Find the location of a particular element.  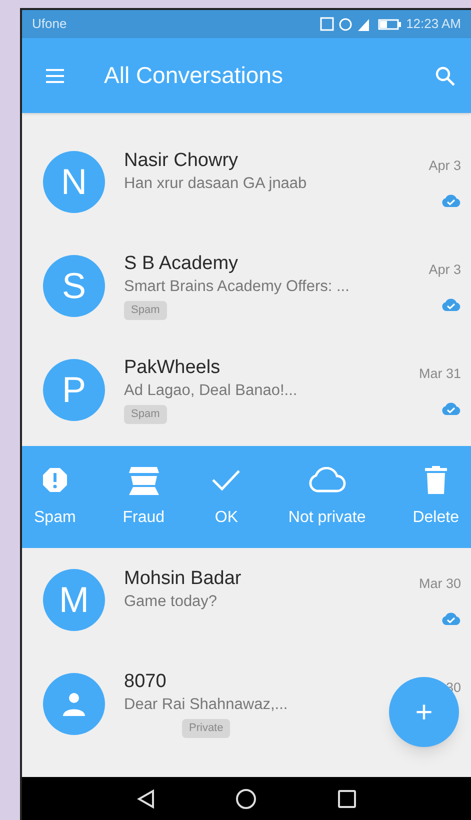

contact-name: Nasir Chowry is located at coordinates (181, 161).